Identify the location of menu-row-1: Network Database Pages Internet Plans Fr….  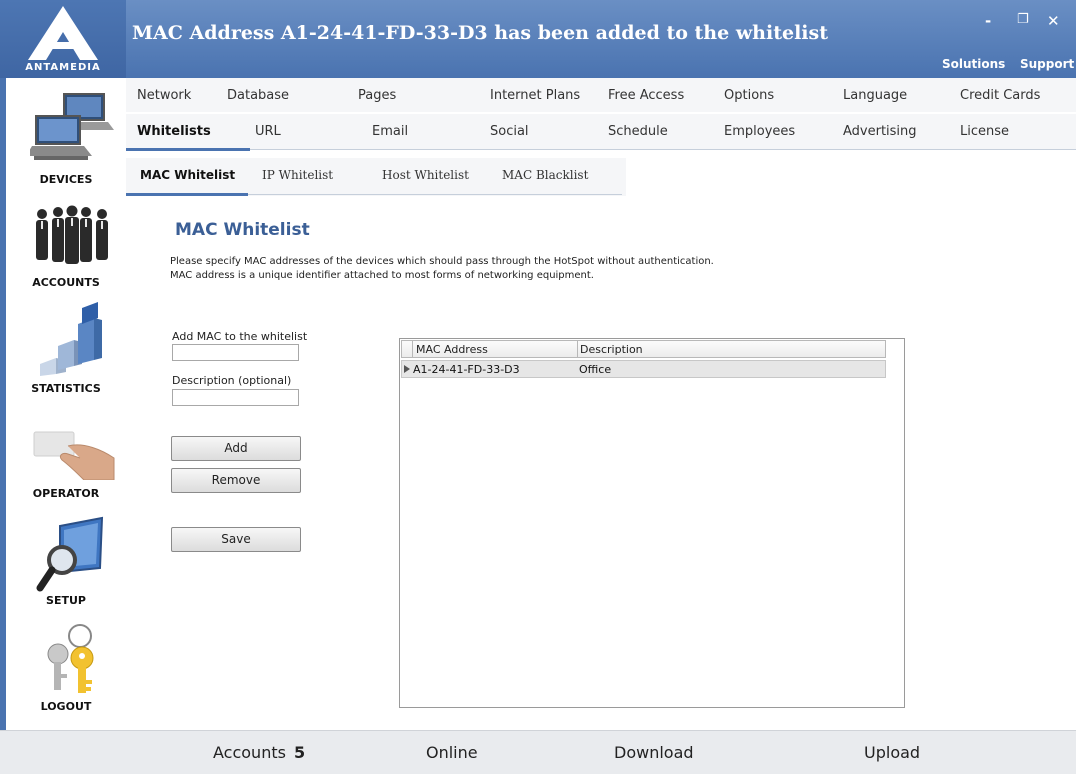
(601, 95).